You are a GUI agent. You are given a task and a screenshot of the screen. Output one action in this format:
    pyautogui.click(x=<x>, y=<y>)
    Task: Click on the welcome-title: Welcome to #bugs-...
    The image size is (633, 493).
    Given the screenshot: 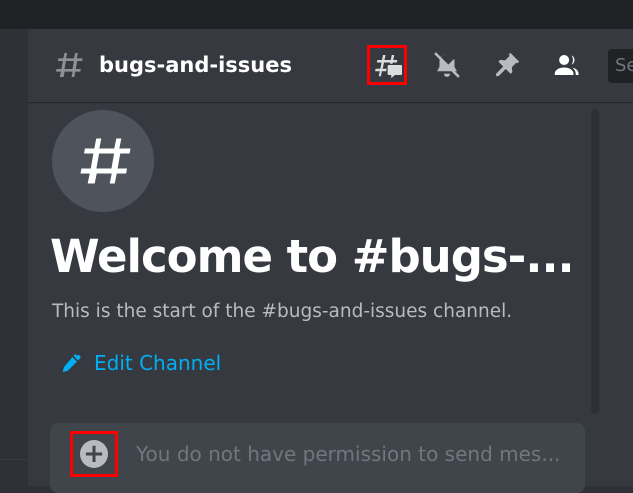 What is the action you would take?
    pyautogui.click(x=312, y=256)
    